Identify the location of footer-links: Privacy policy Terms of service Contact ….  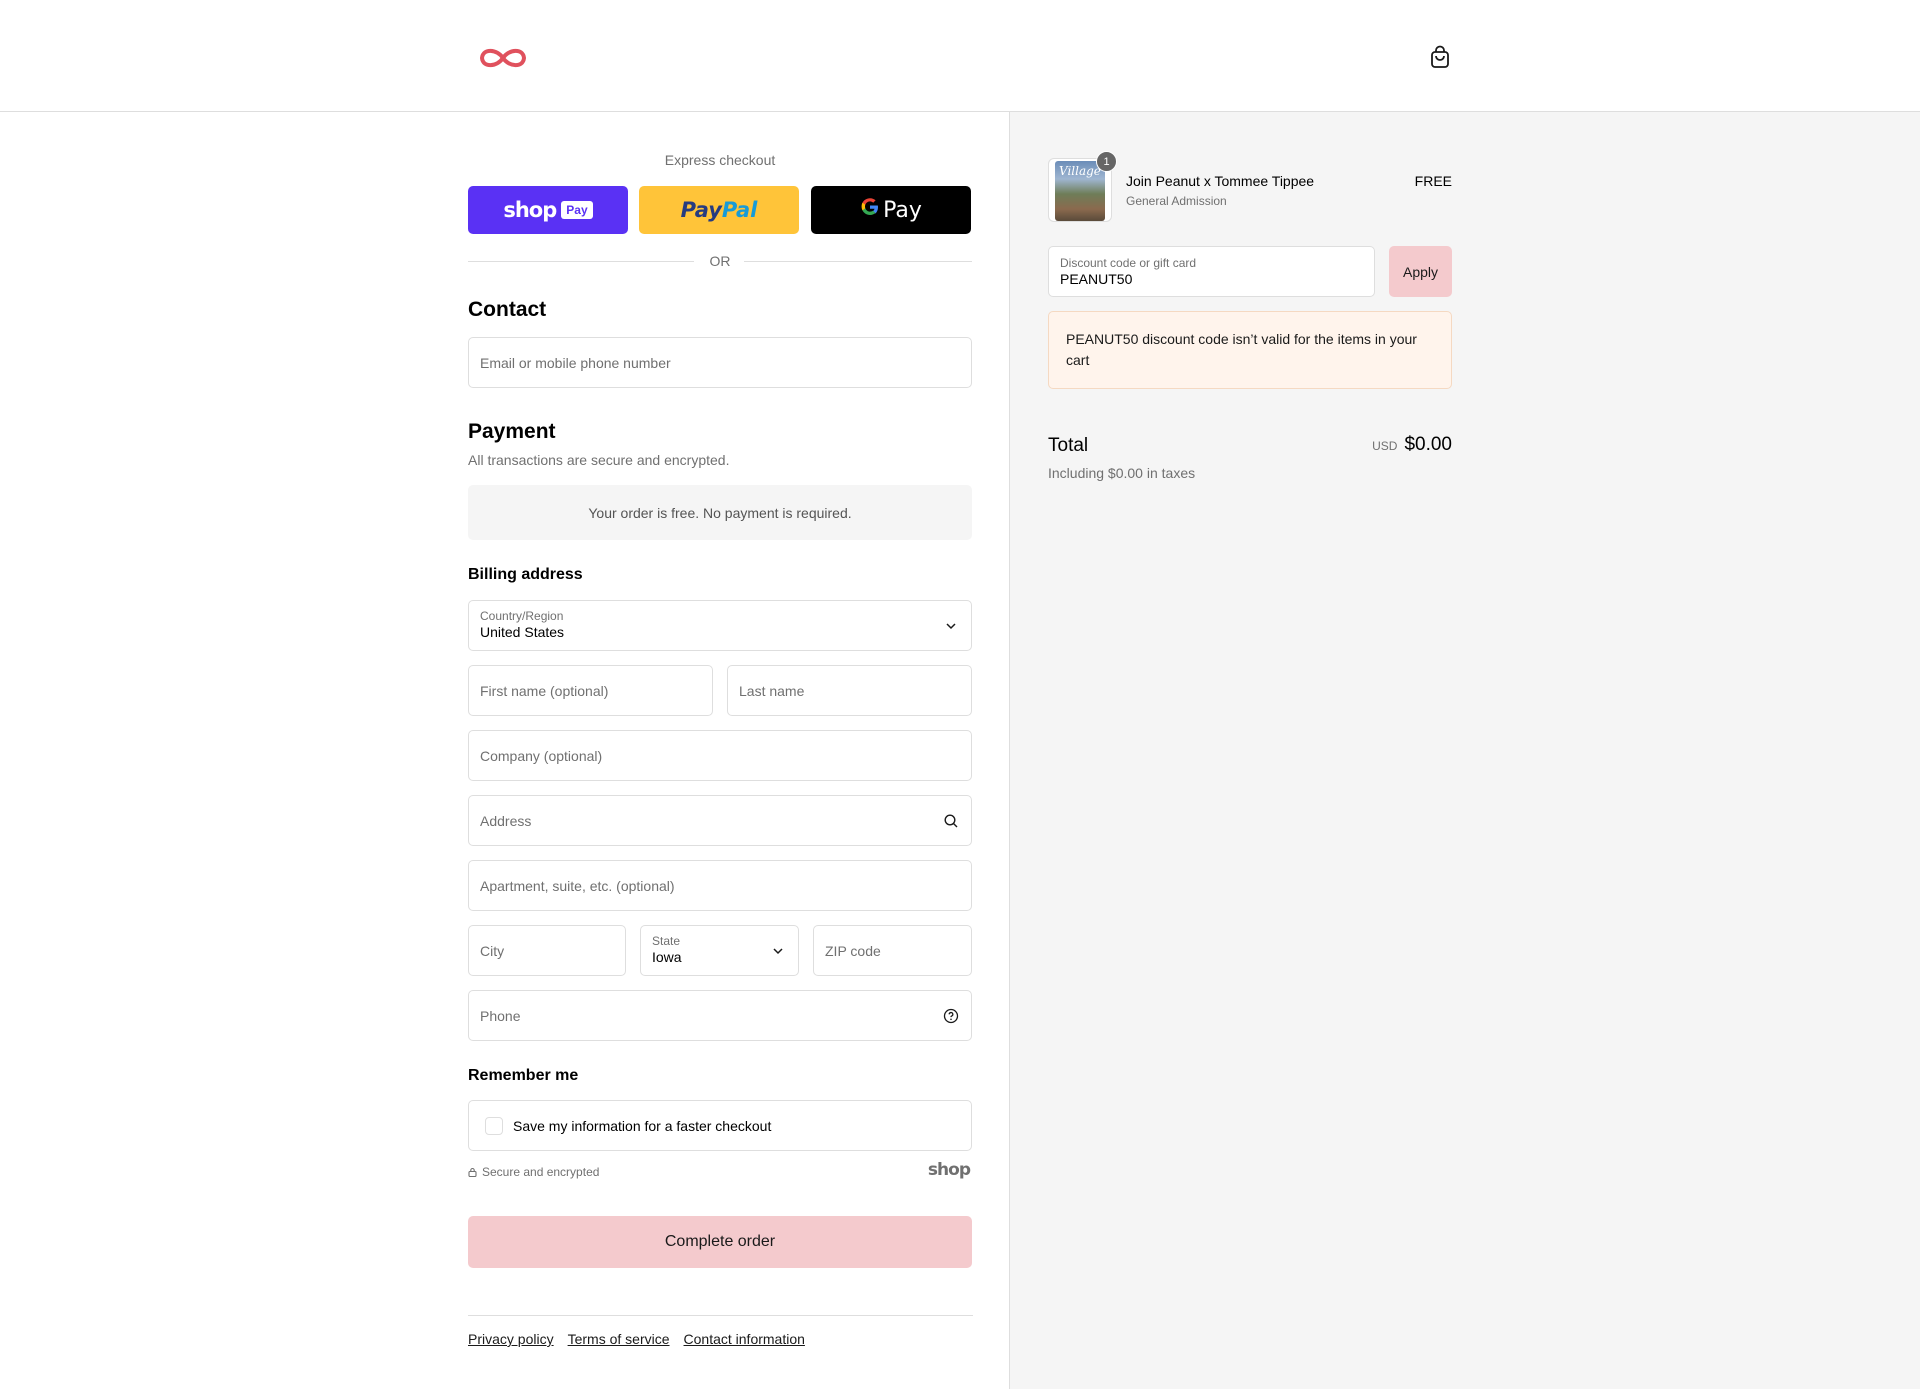
(636, 1339).